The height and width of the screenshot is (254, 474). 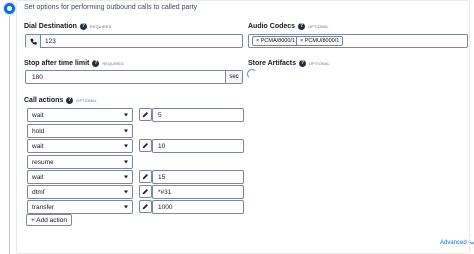 I want to click on codec-token: × PCMA/8000/1, so click(x=275, y=41).